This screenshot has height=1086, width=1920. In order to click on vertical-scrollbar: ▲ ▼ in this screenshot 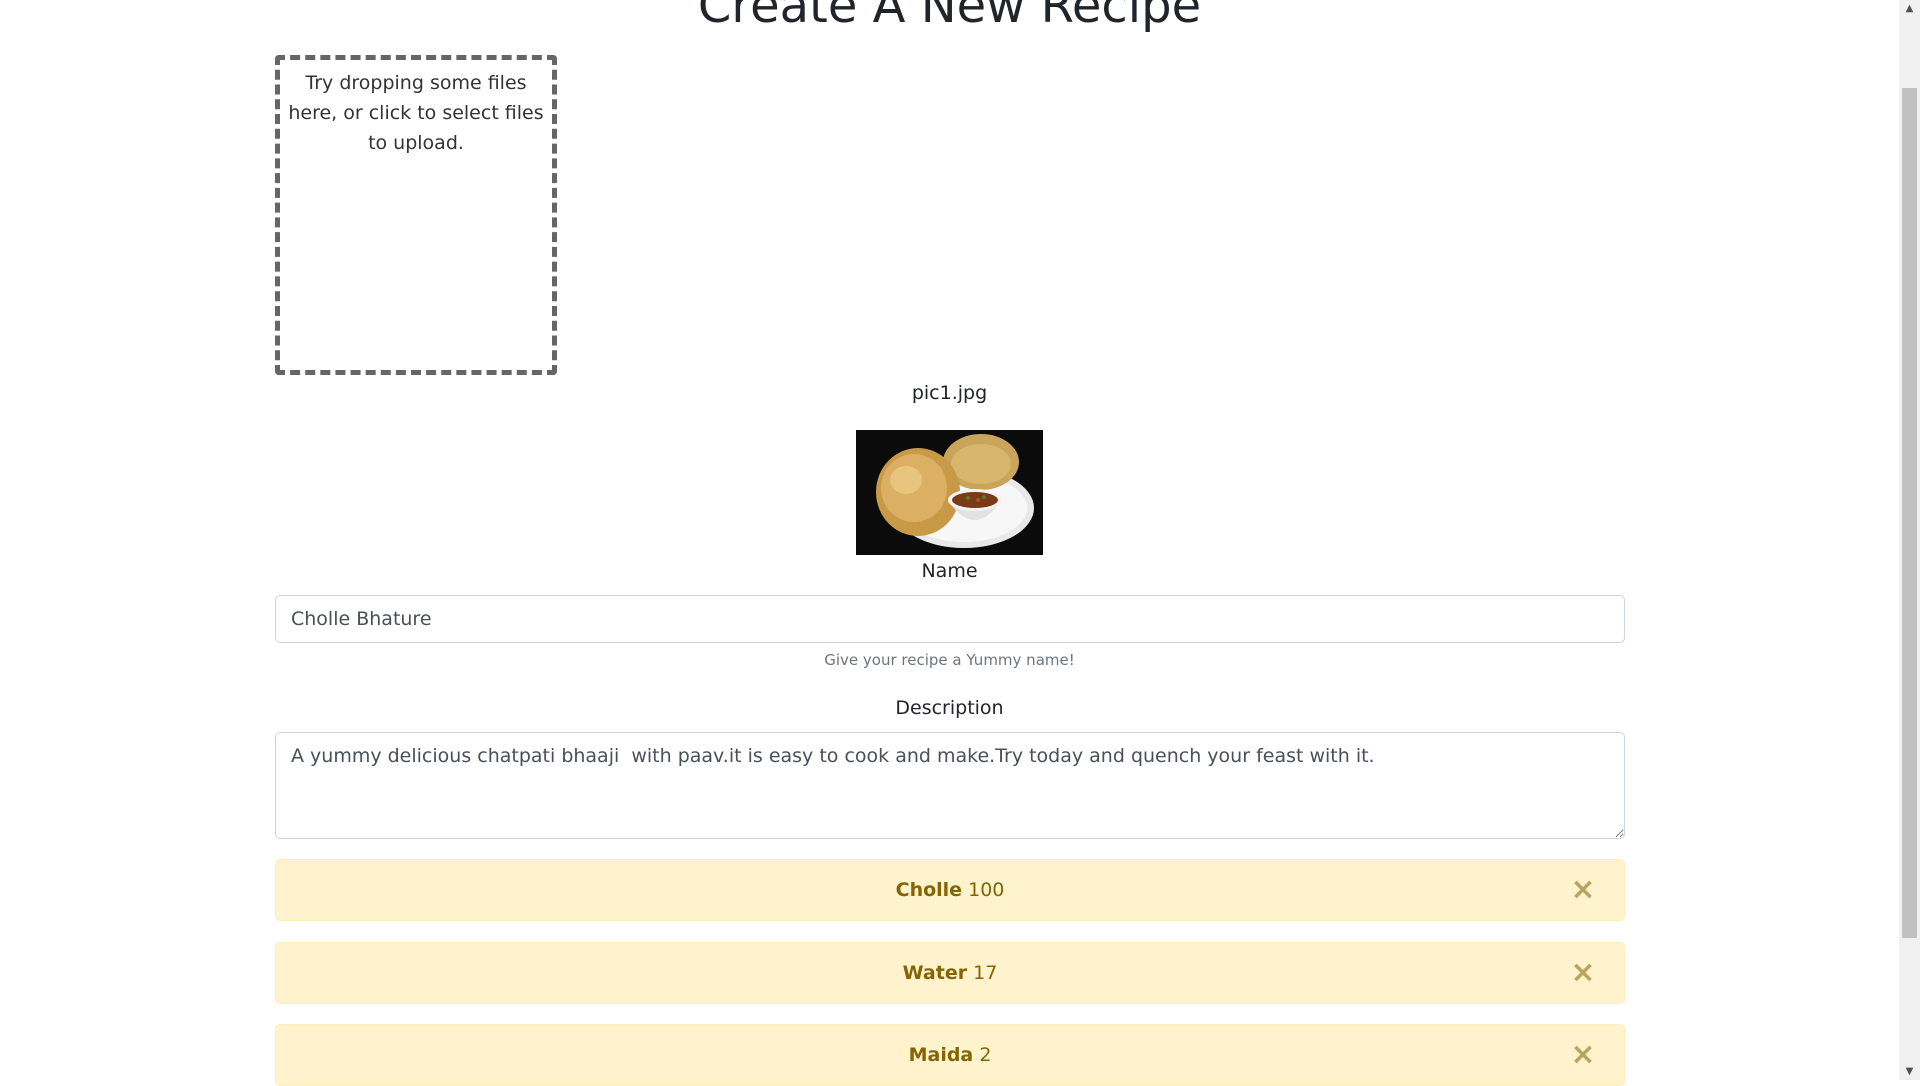, I will do `click(1909, 540)`.